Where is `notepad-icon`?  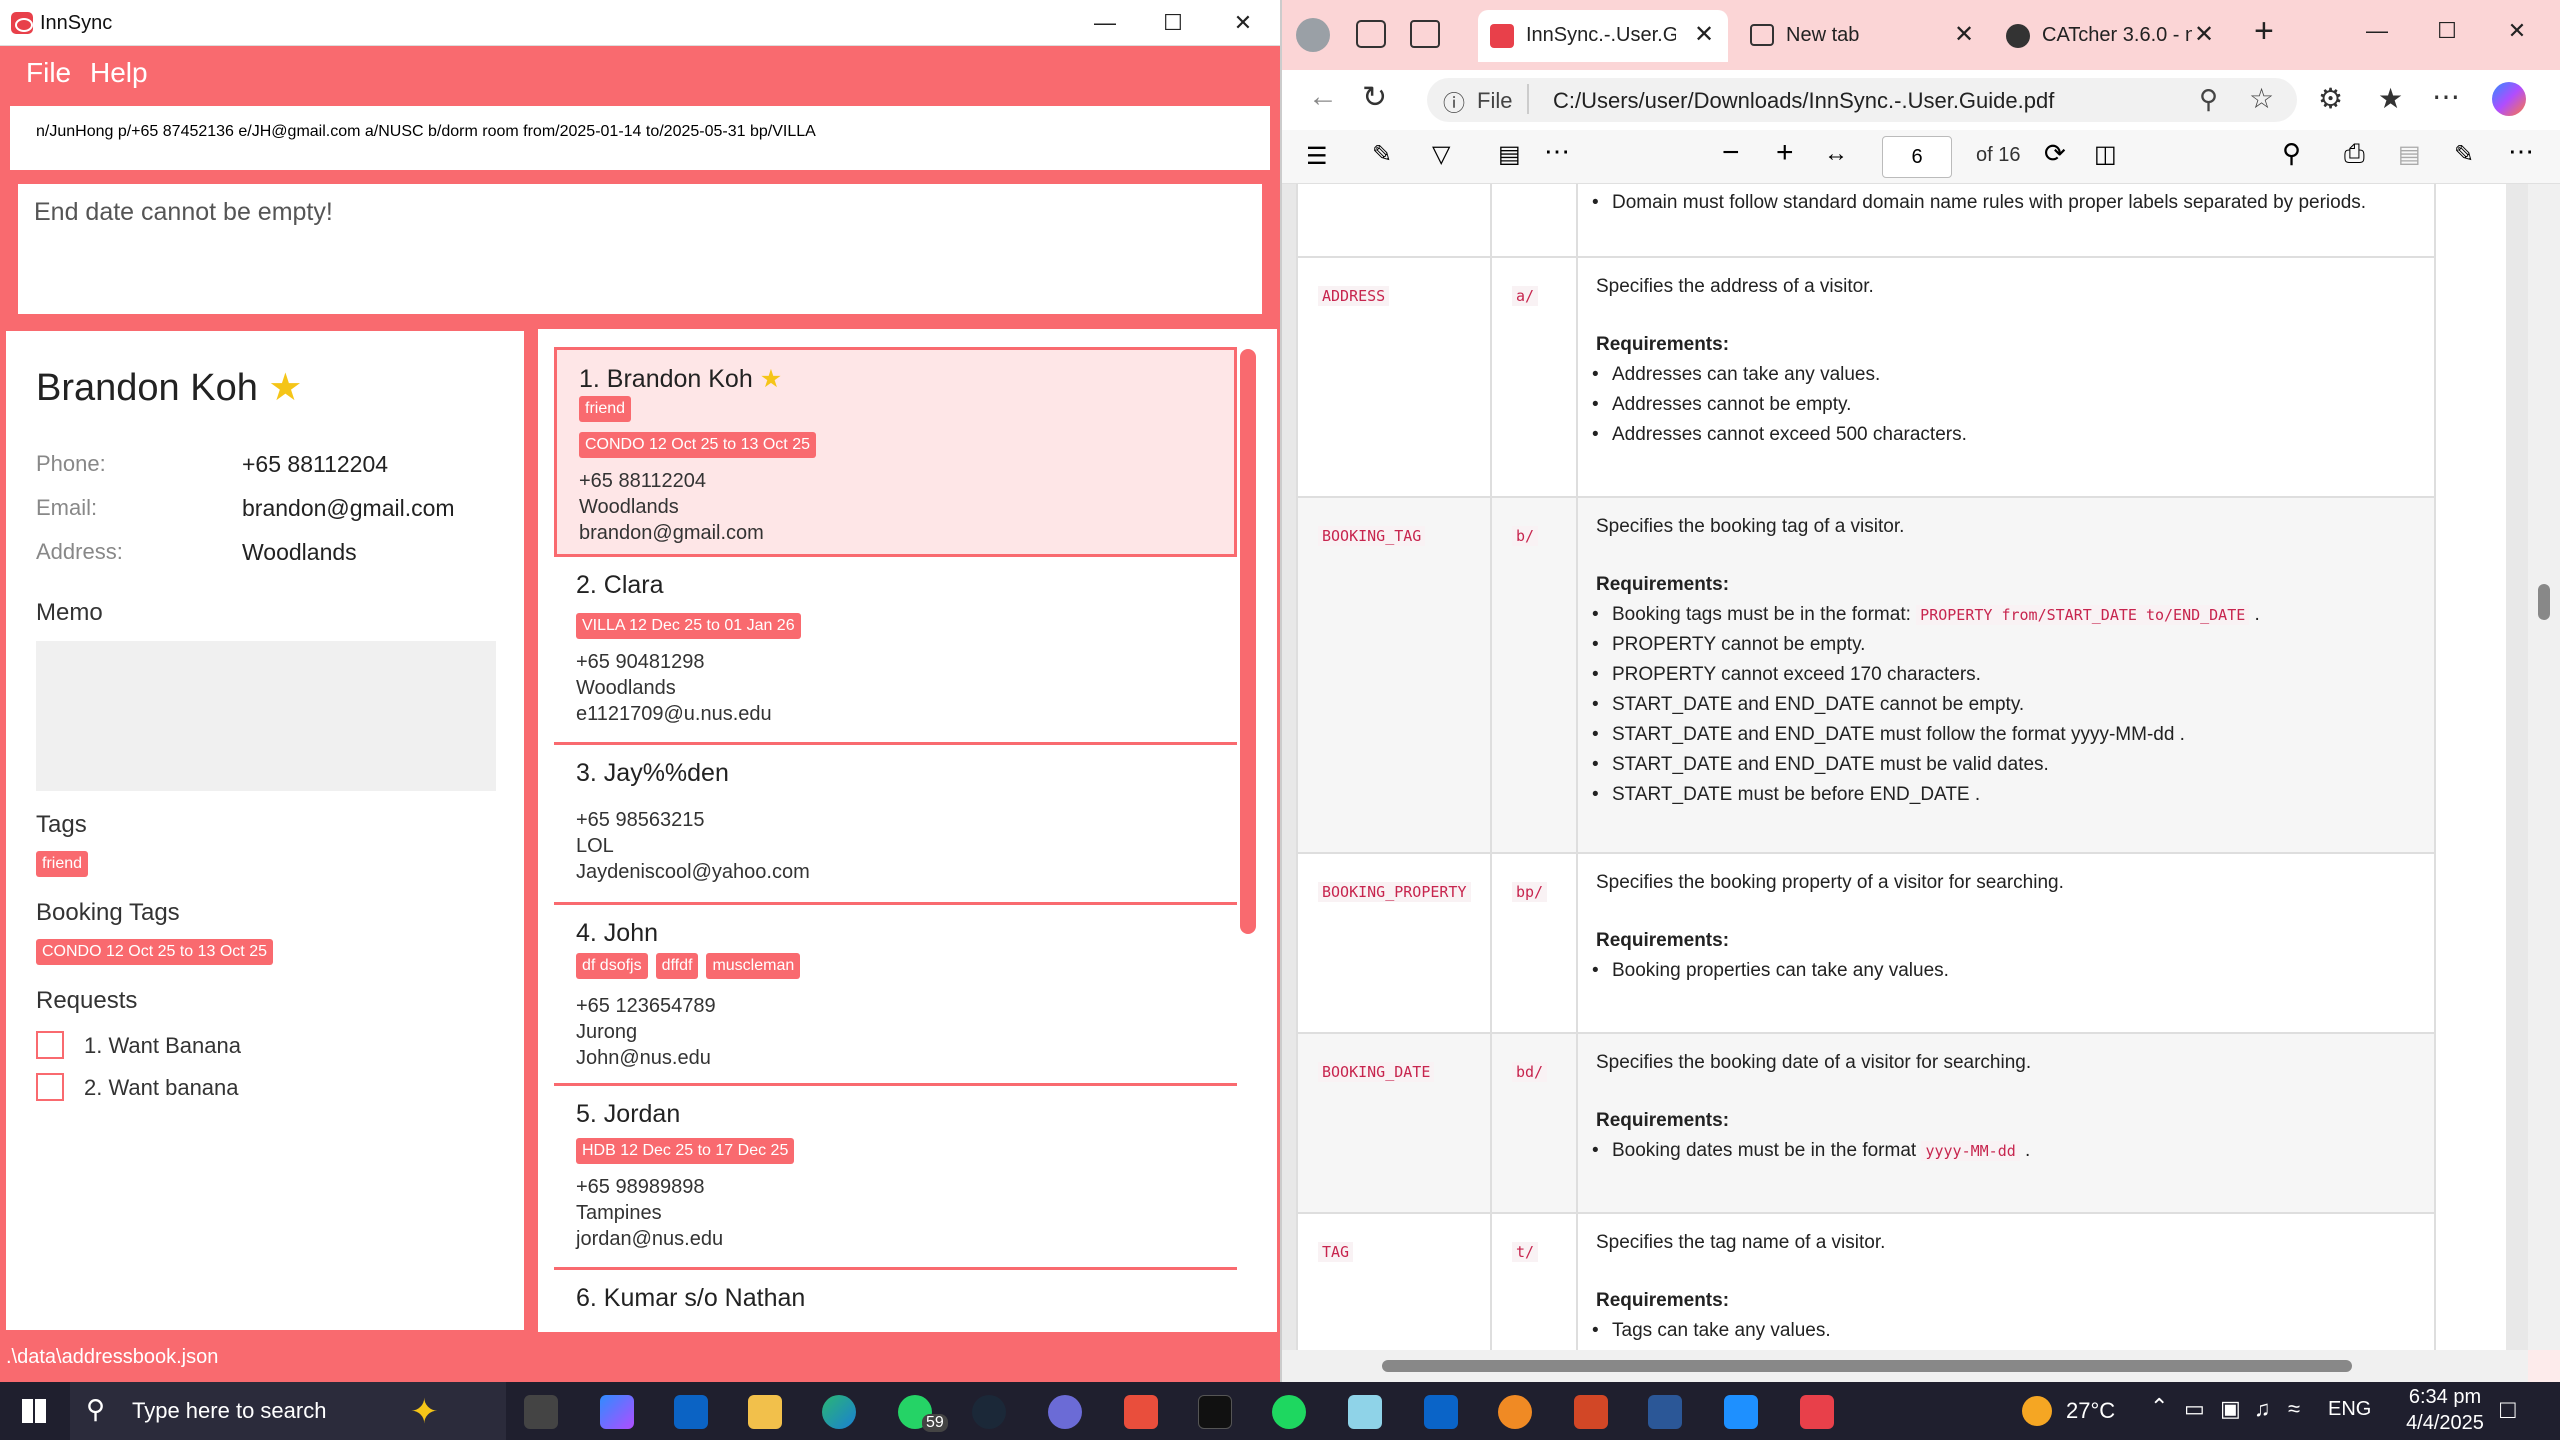 notepad-icon is located at coordinates (1365, 1412).